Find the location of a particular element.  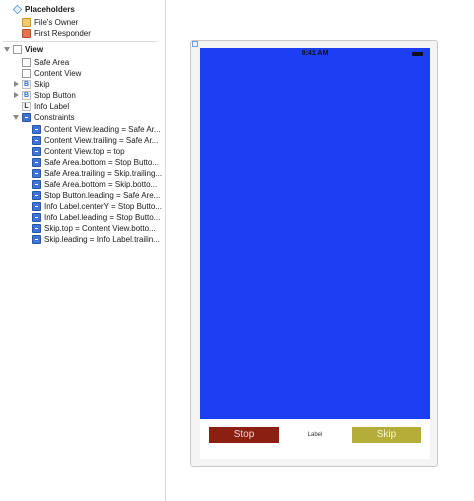

constraint-label: Content View.top = top is located at coordinates (84, 151).